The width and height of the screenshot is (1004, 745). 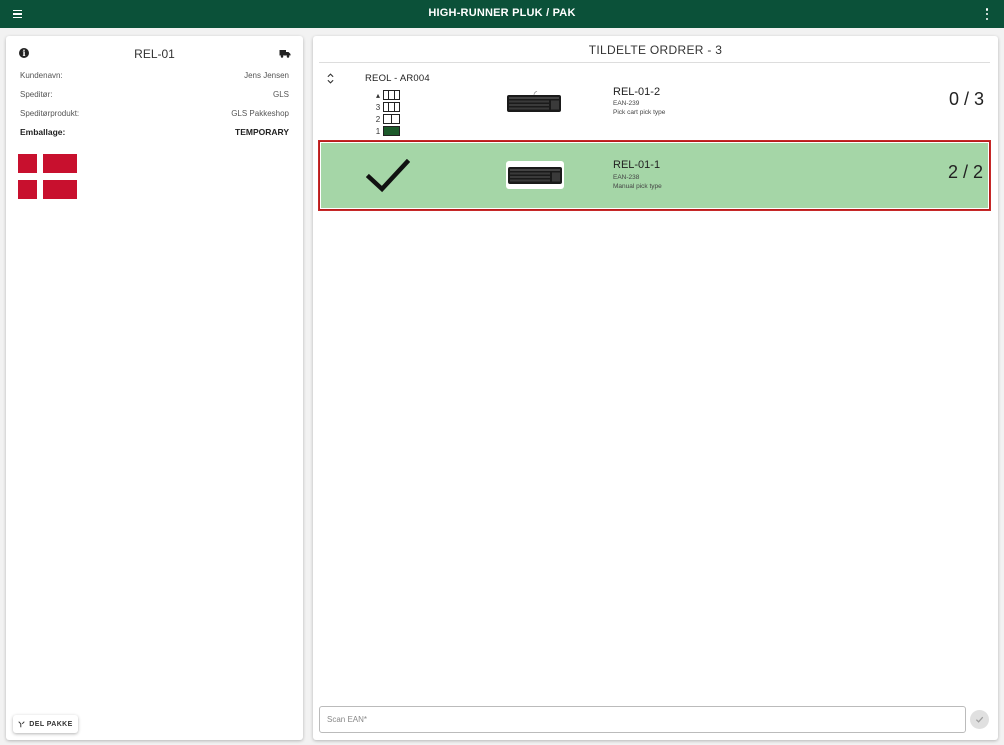 I want to click on app-bar: HIGH-RUNNER PLUK / PAK, so click(x=502, y=14).